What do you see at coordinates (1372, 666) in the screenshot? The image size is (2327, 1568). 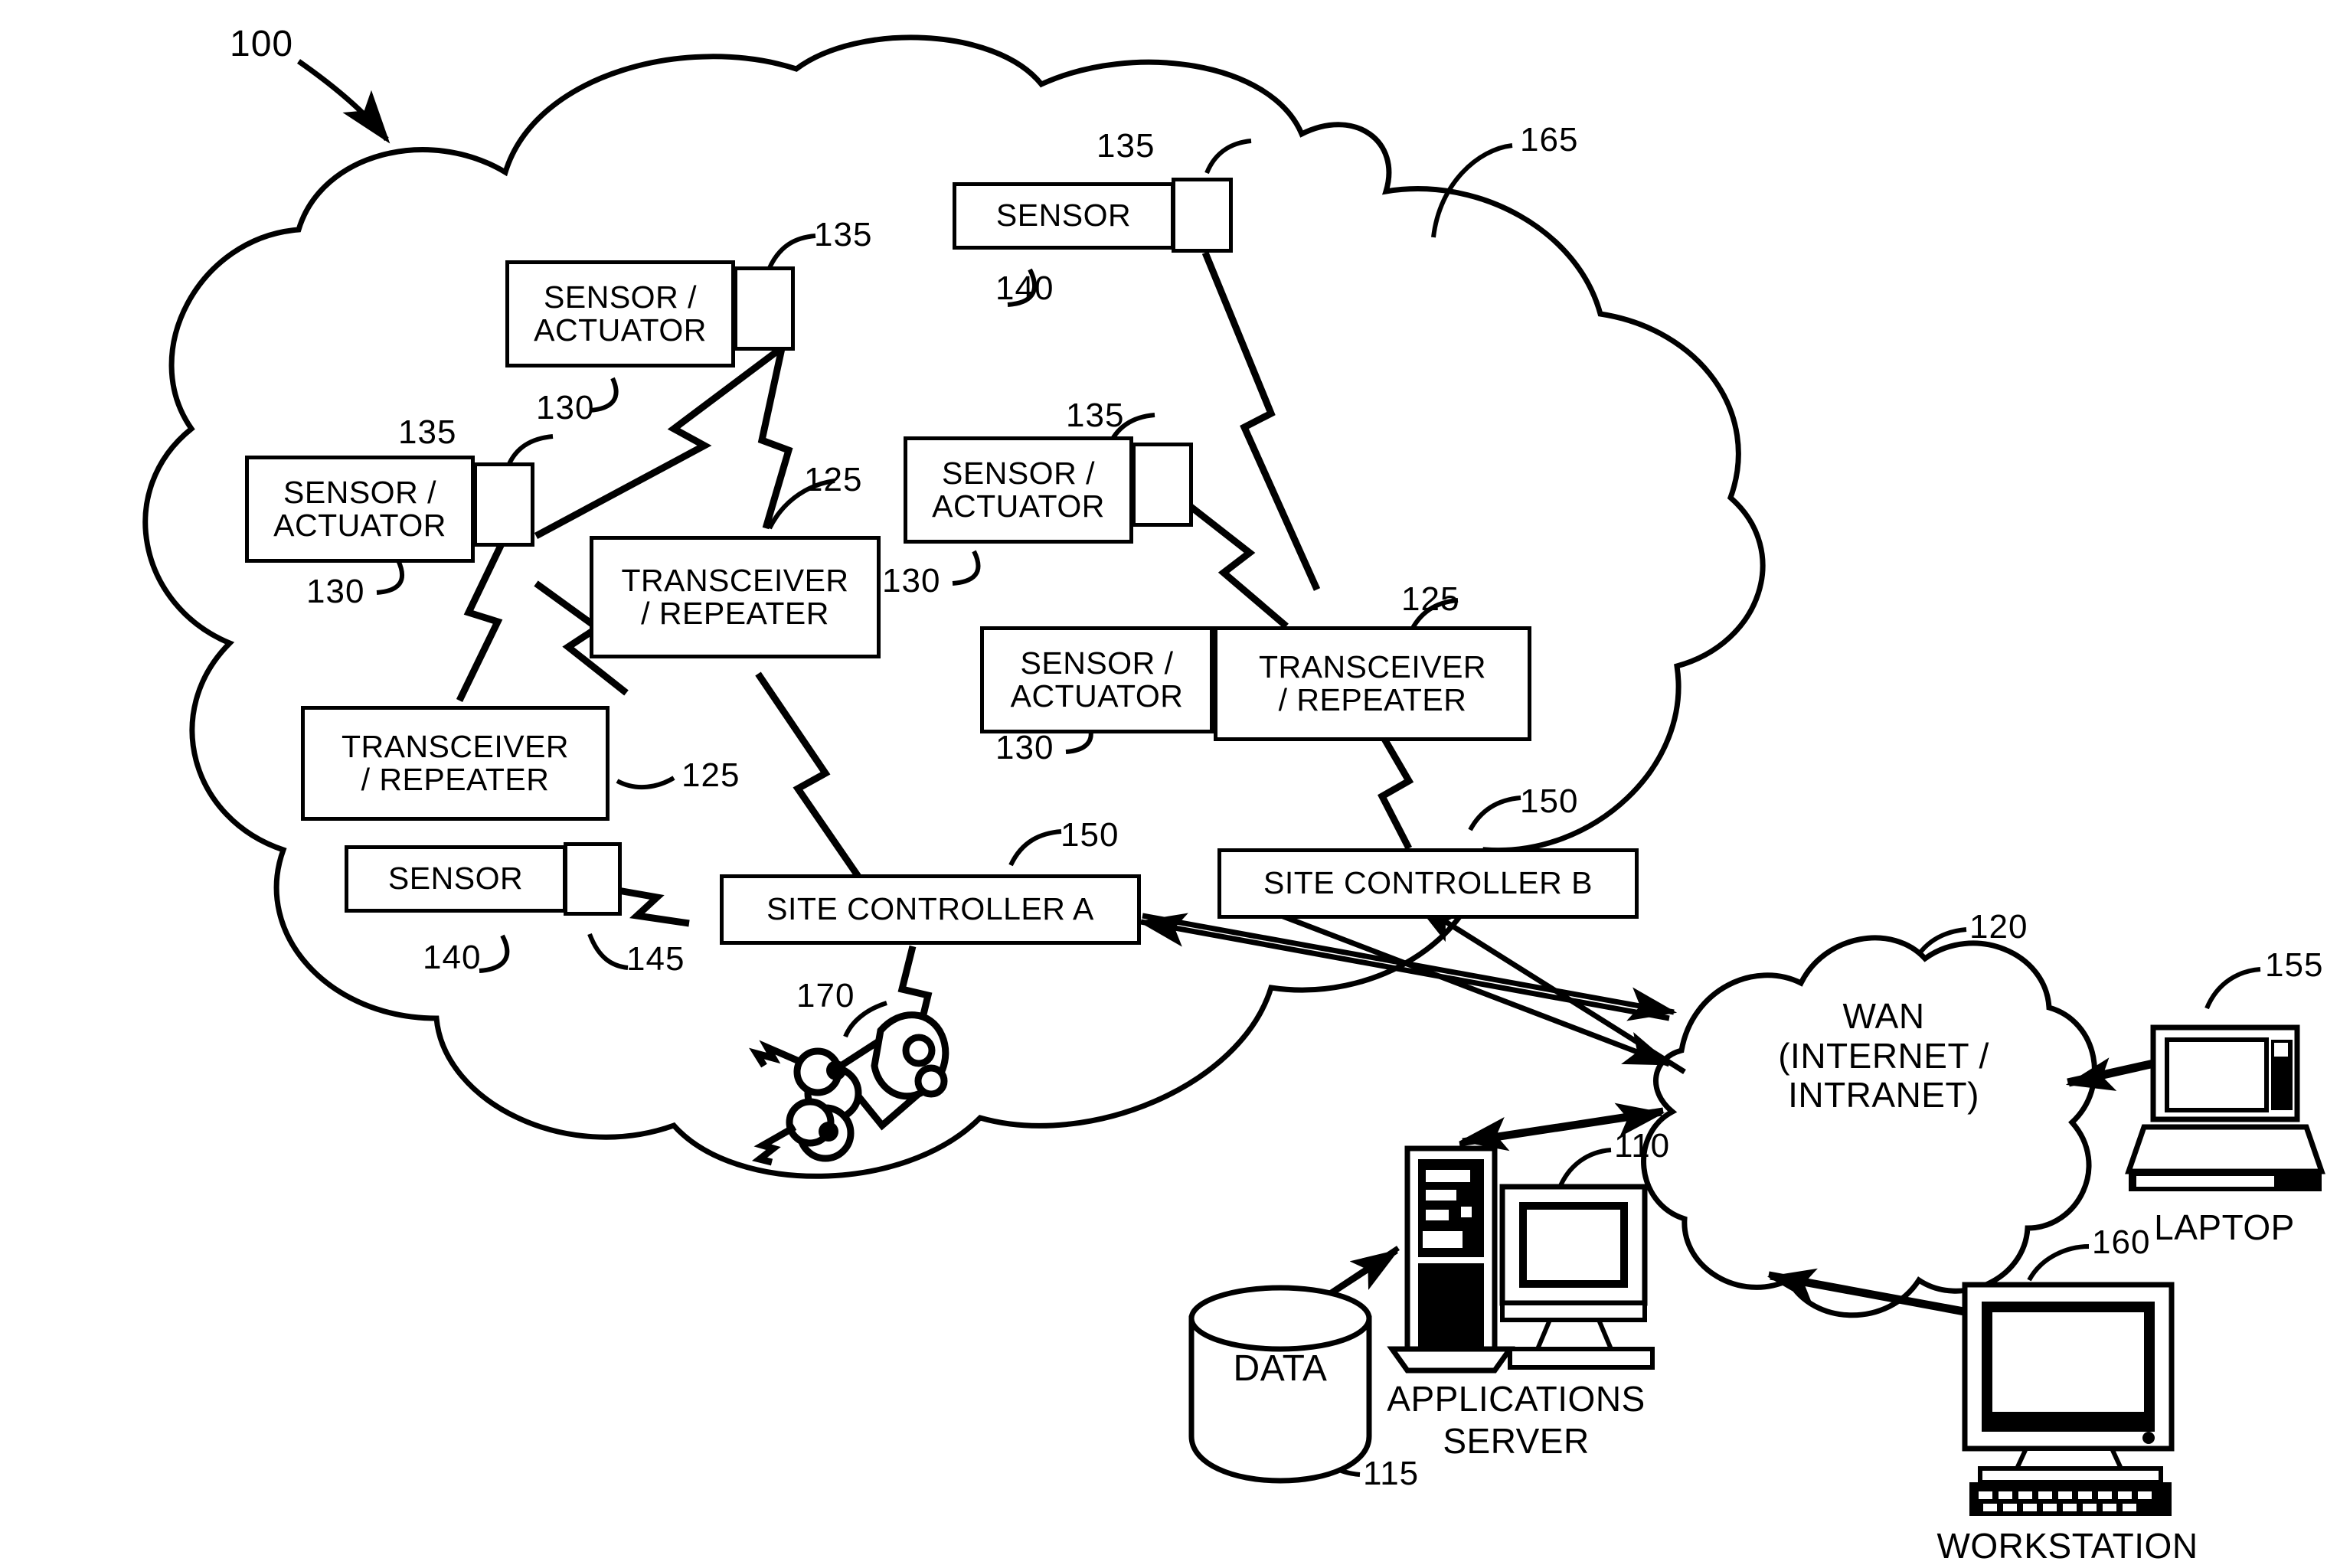 I see `transceiver-right-line1: TRANSCEIVER` at bounding box center [1372, 666].